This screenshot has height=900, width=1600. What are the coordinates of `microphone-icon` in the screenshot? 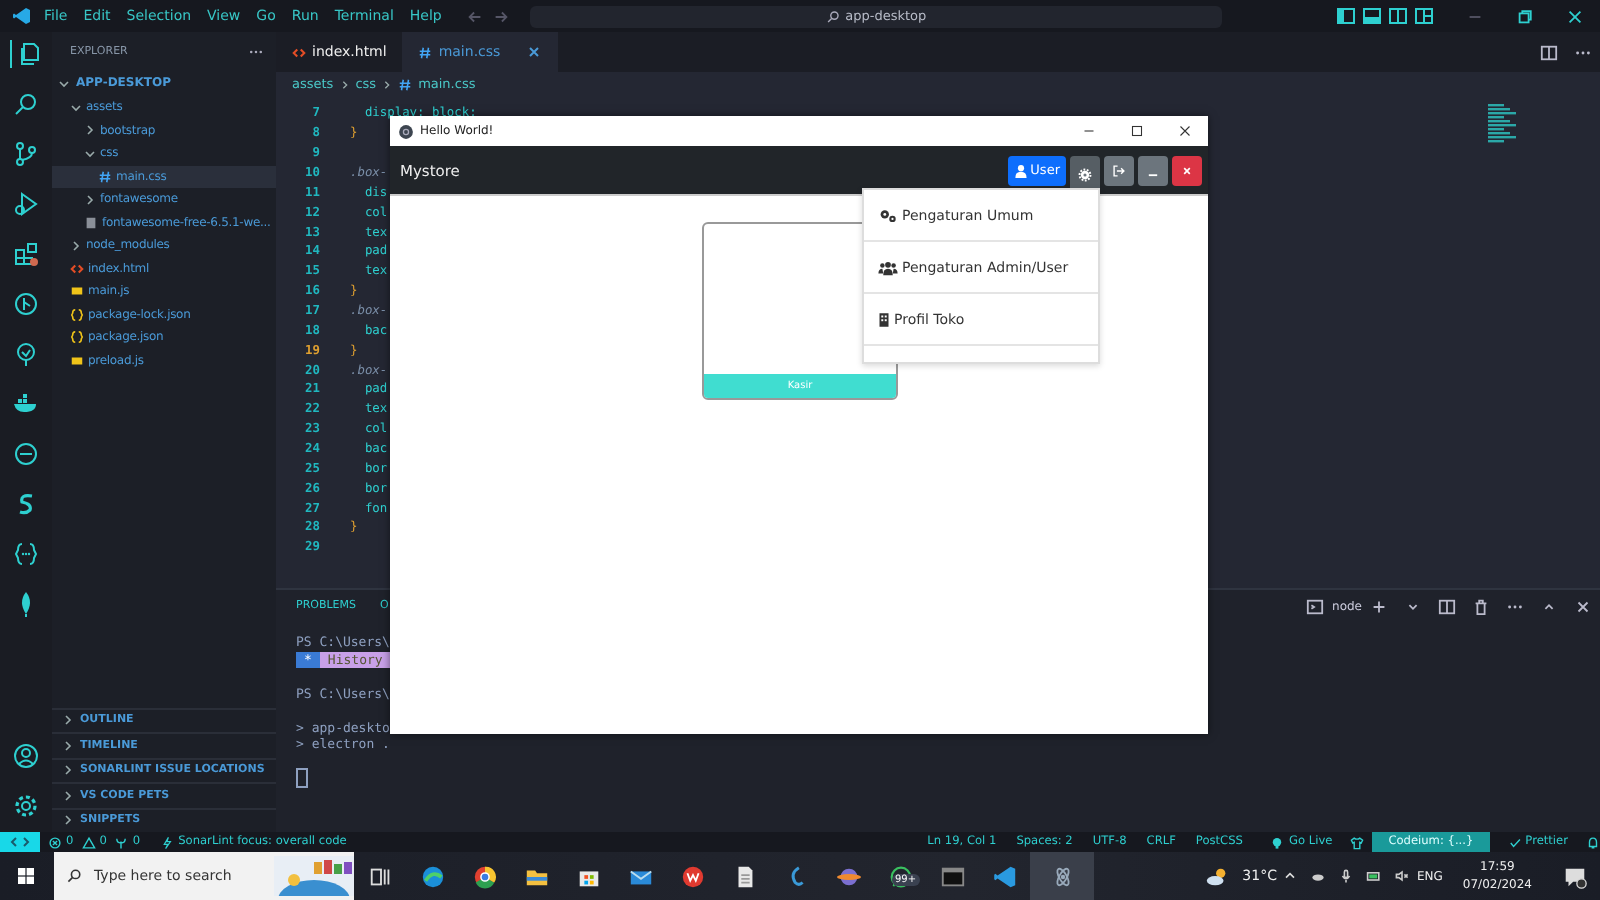 It's located at (1346, 876).